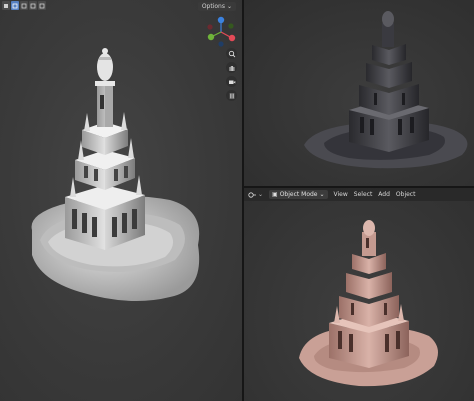 The width and height of the screenshot is (474, 401). What do you see at coordinates (386, 90) in the screenshot?
I see `tower-model-dark` at bounding box center [386, 90].